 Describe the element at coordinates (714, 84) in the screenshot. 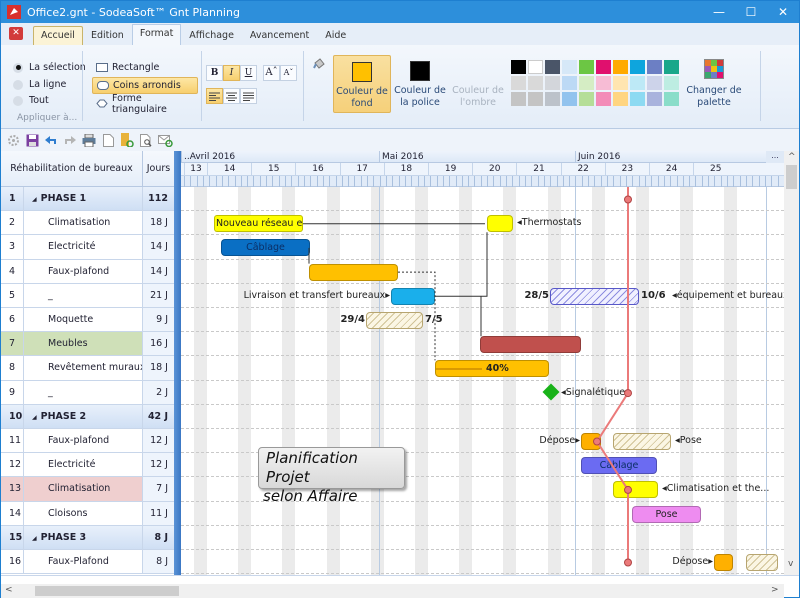

I see `change-palette-button: Changer de palette` at that location.